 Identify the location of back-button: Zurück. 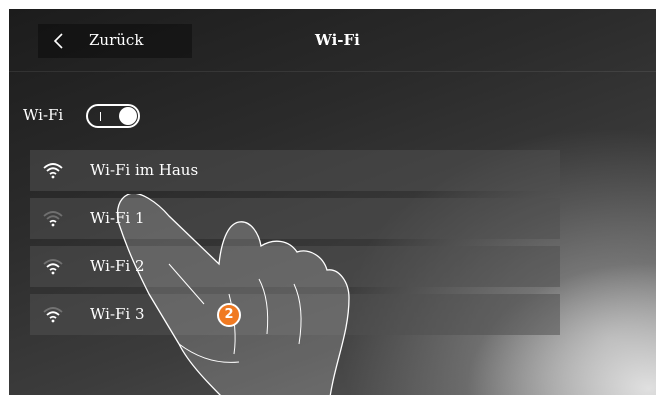
(115, 41).